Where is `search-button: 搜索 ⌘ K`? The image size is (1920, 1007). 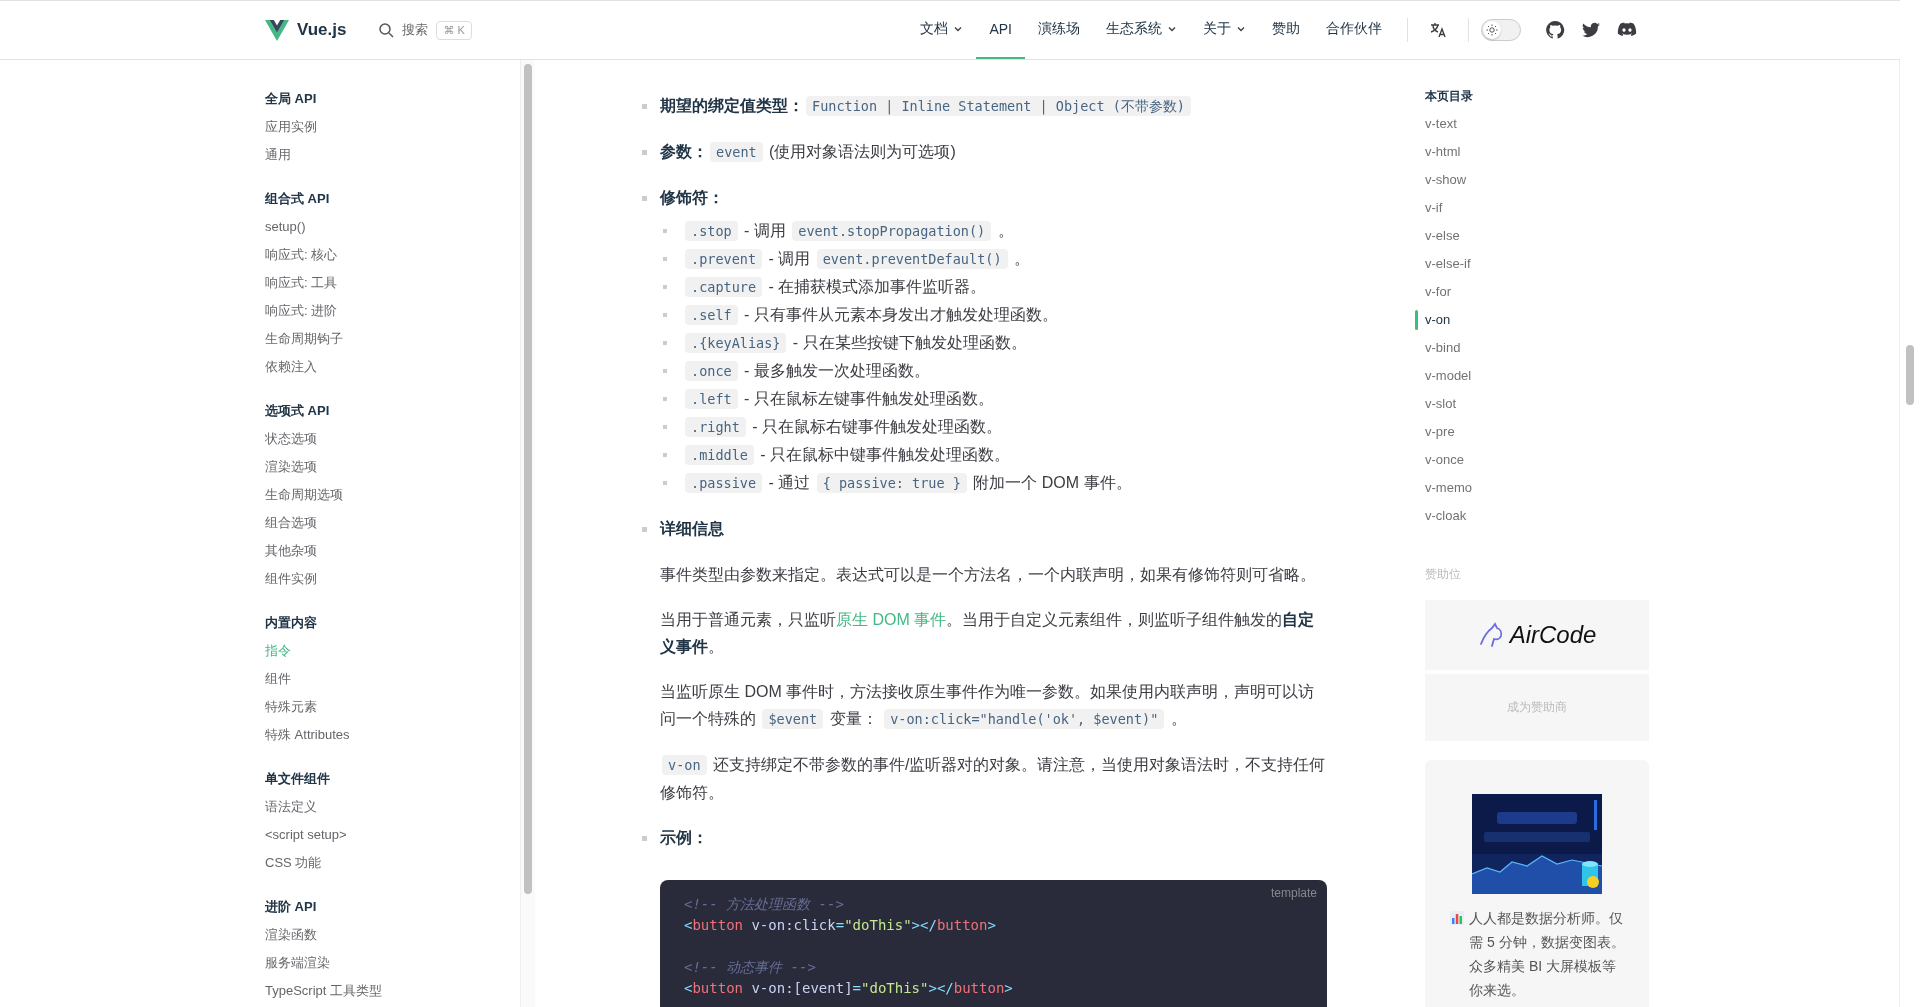 search-button: 搜索 ⌘ K is located at coordinates (425, 30).